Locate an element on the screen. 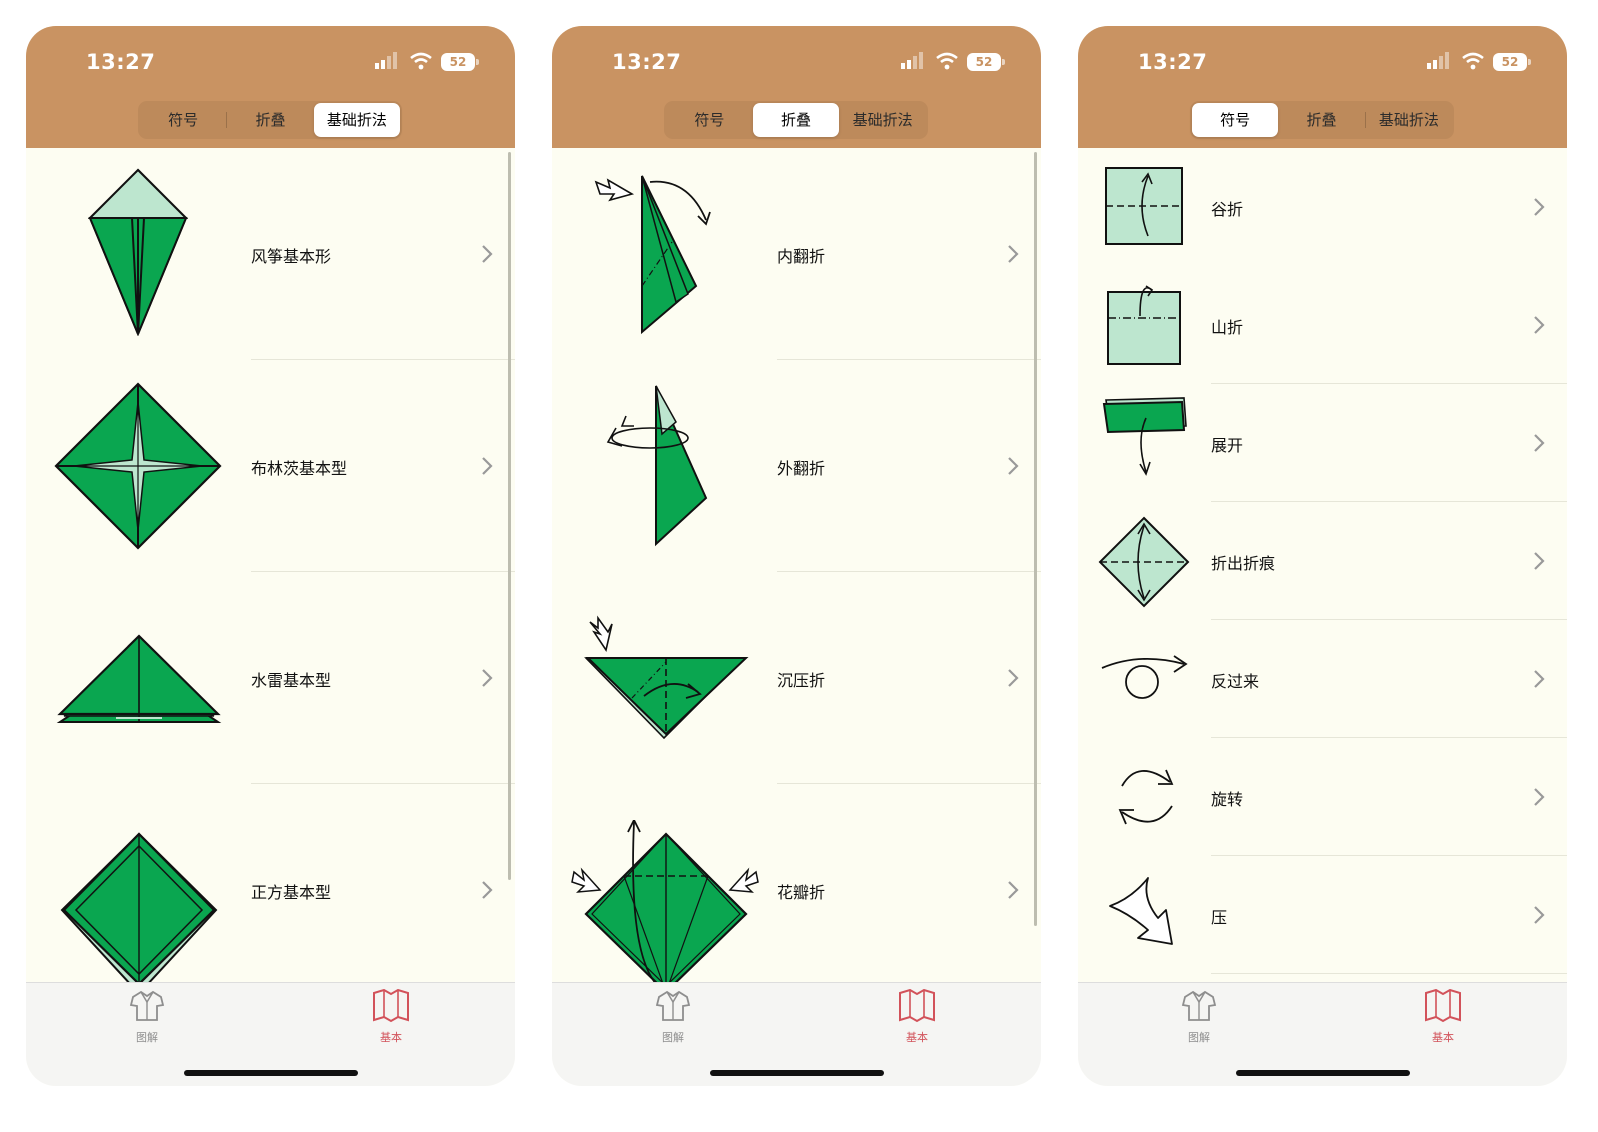  signal-icon is located at coordinates (386, 60).